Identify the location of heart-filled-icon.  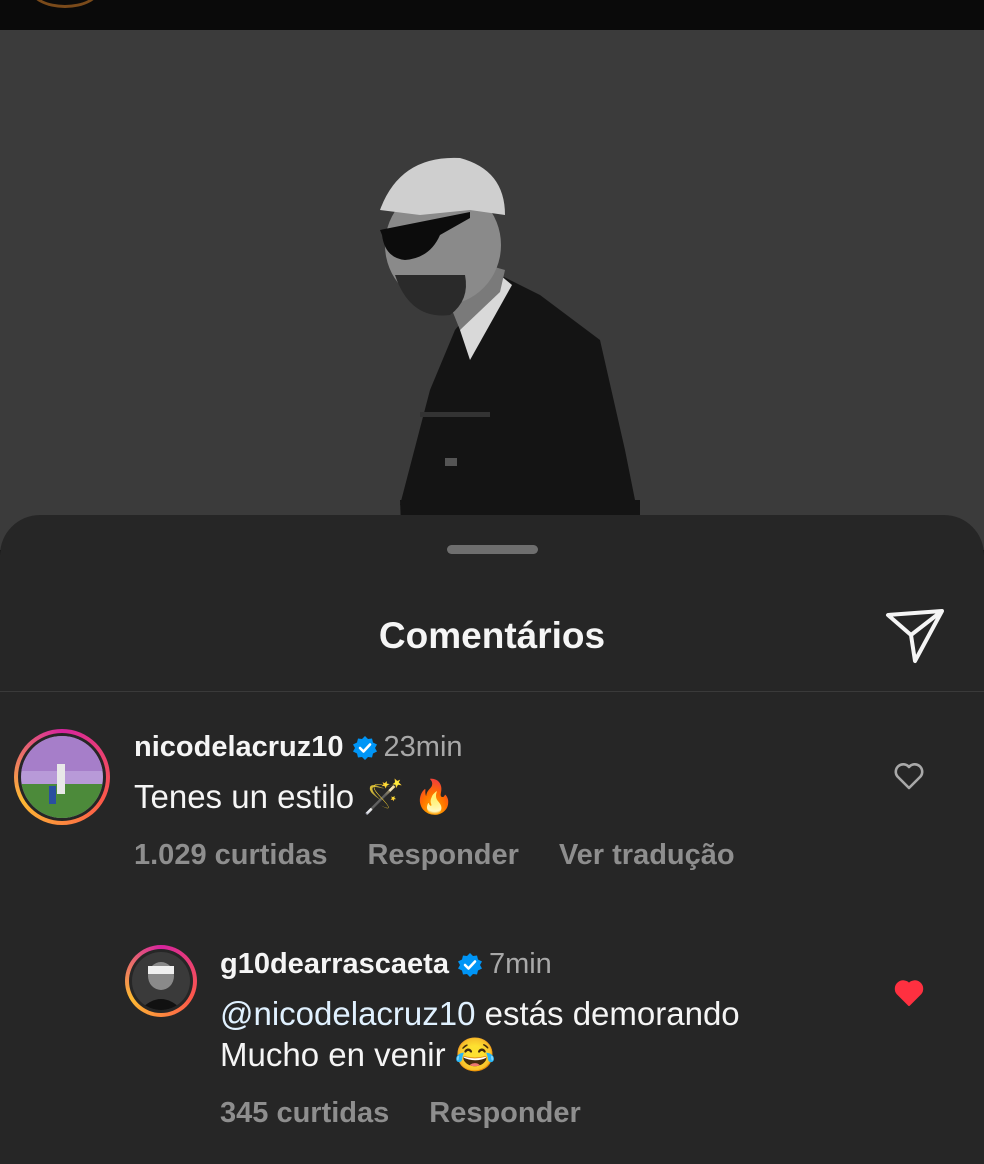
(909, 993).